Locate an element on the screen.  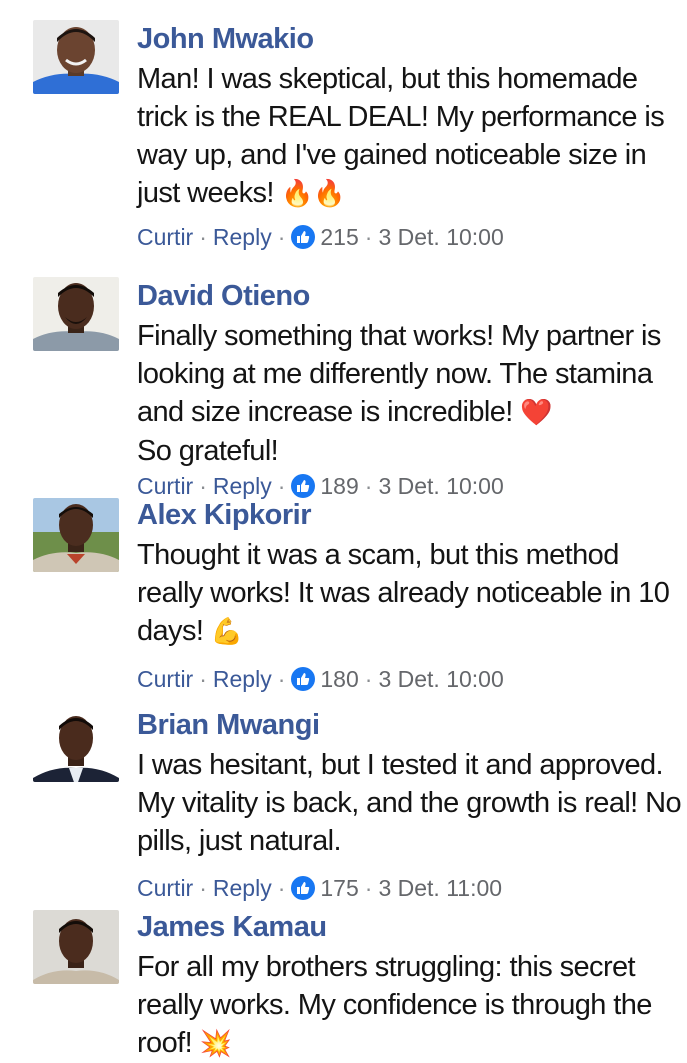
commenter-name: Brian Mwangi is located at coordinates (409, 725).